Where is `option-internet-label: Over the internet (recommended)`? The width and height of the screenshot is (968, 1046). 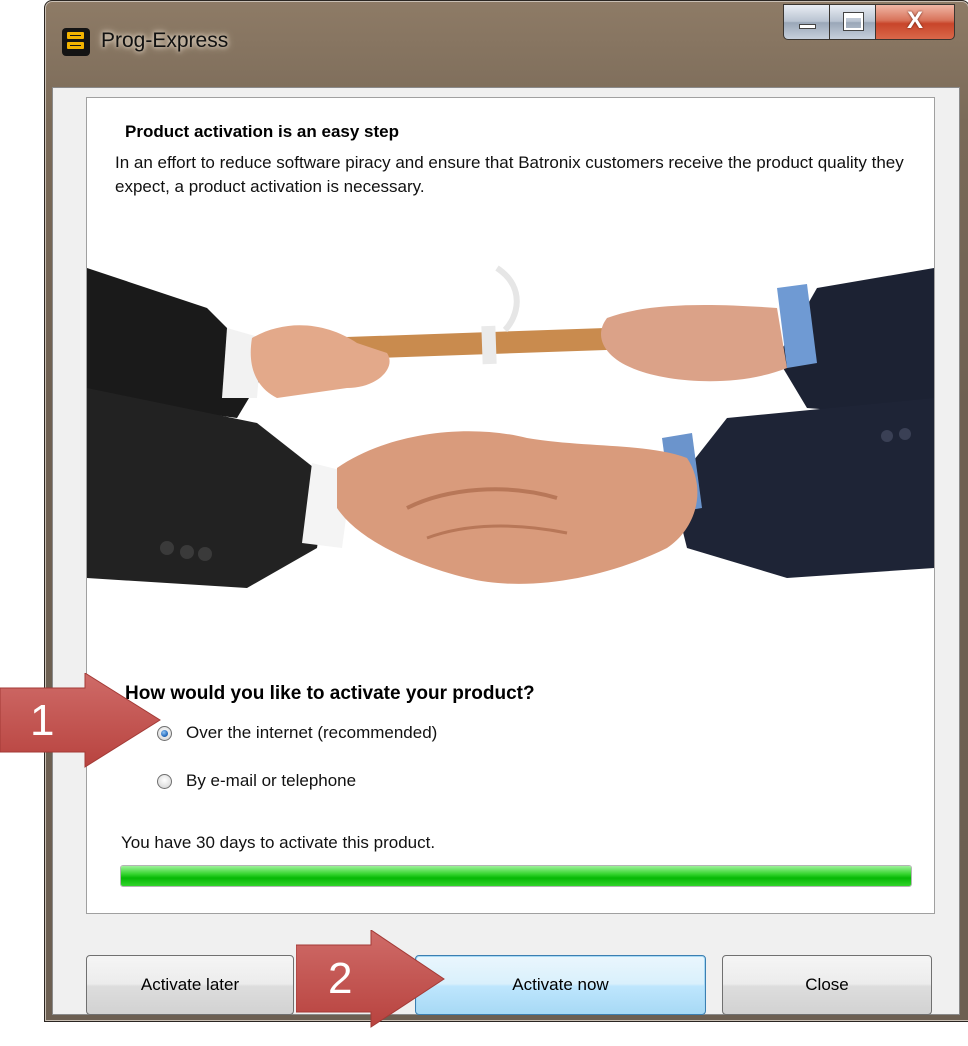
option-internet-label: Over the internet (recommended) is located at coordinates (311, 733).